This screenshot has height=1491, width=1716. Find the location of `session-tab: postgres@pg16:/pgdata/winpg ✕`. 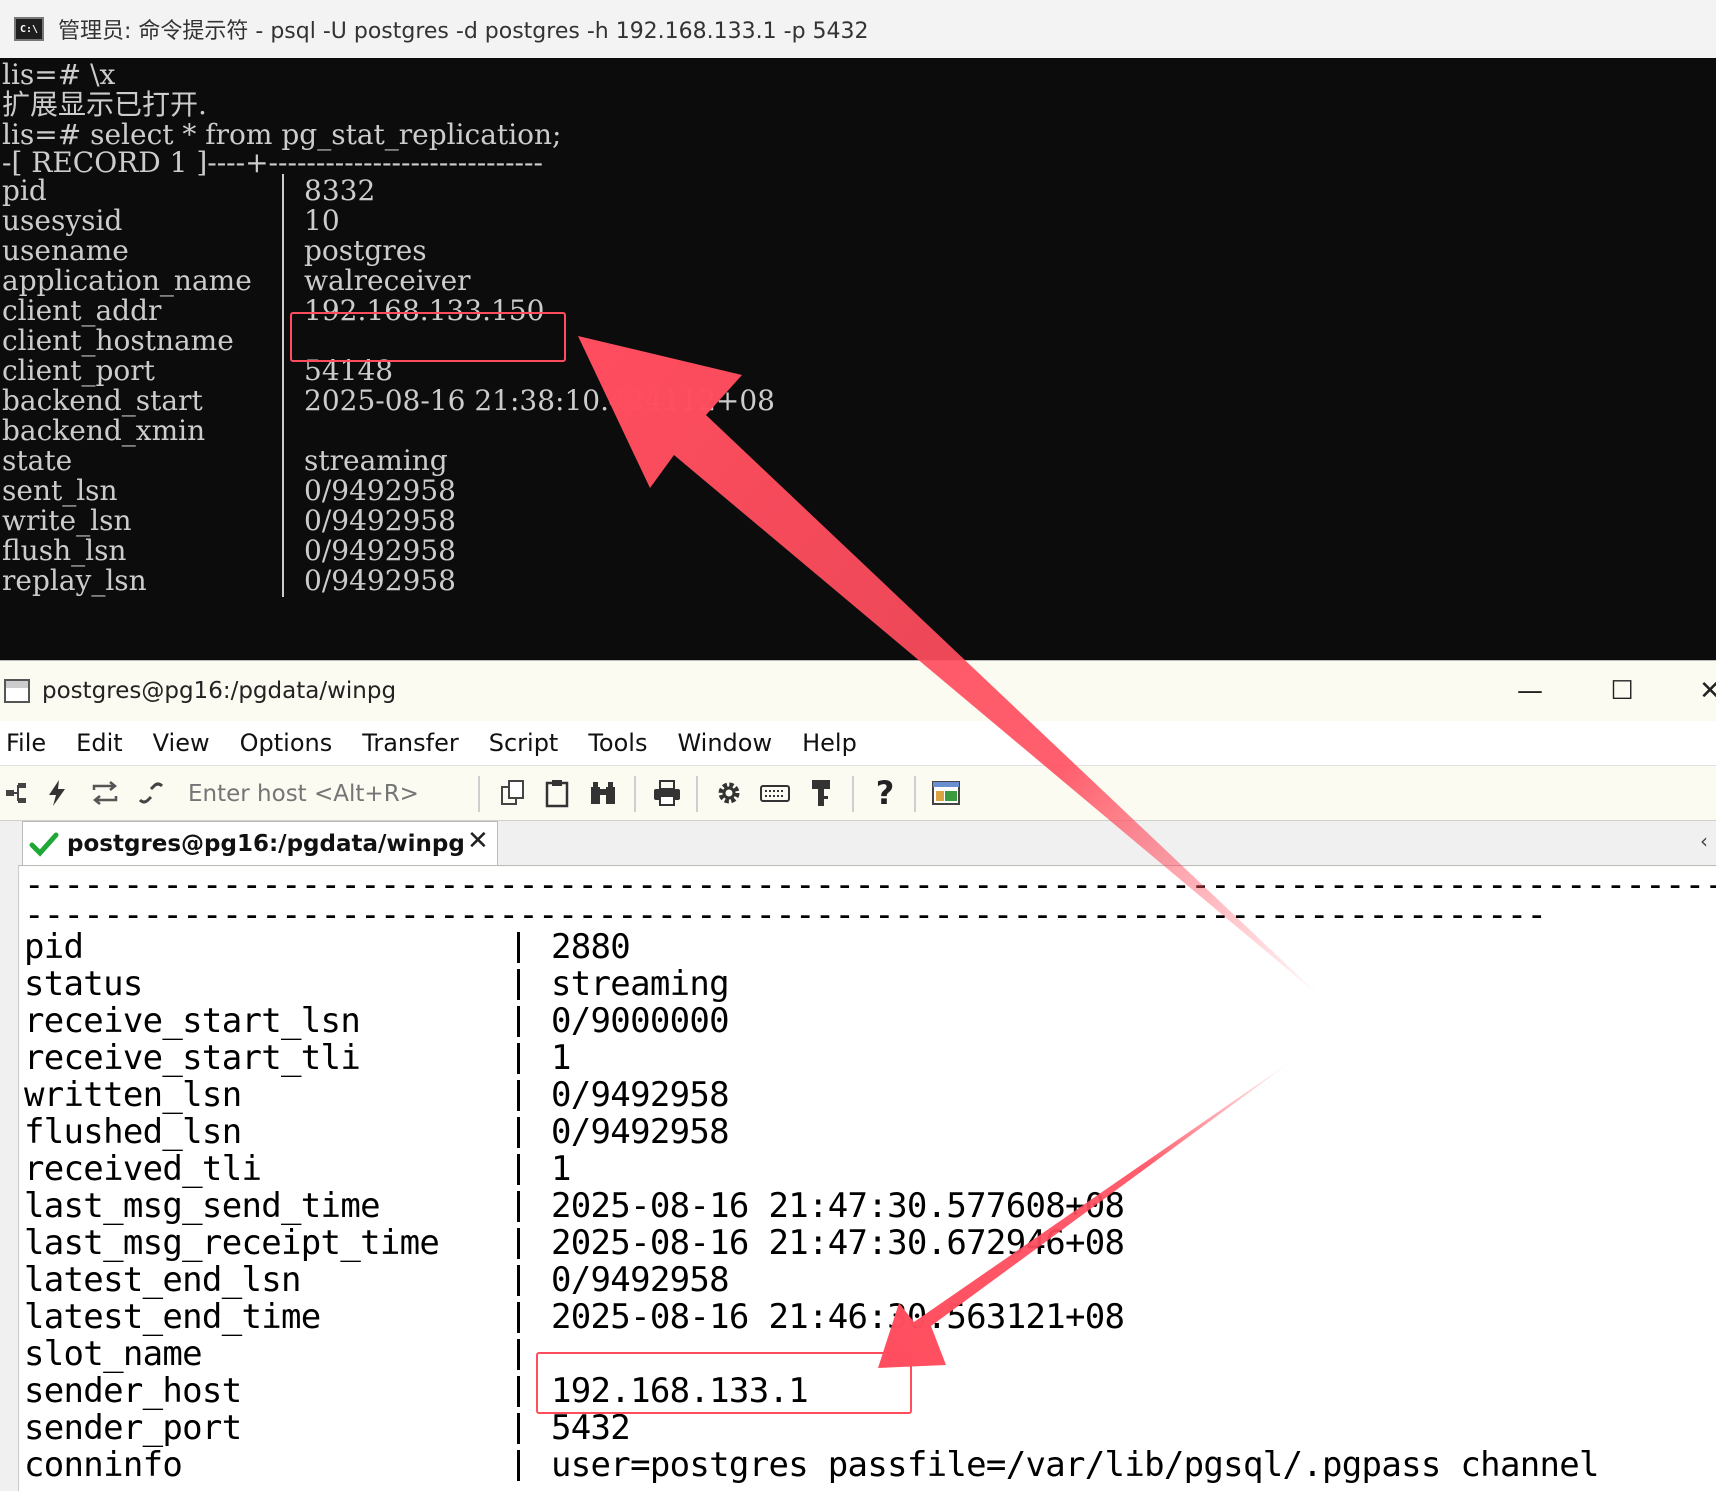

session-tab: postgres@pg16:/pgdata/winpg ✕ is located at coordinates (260, 843).